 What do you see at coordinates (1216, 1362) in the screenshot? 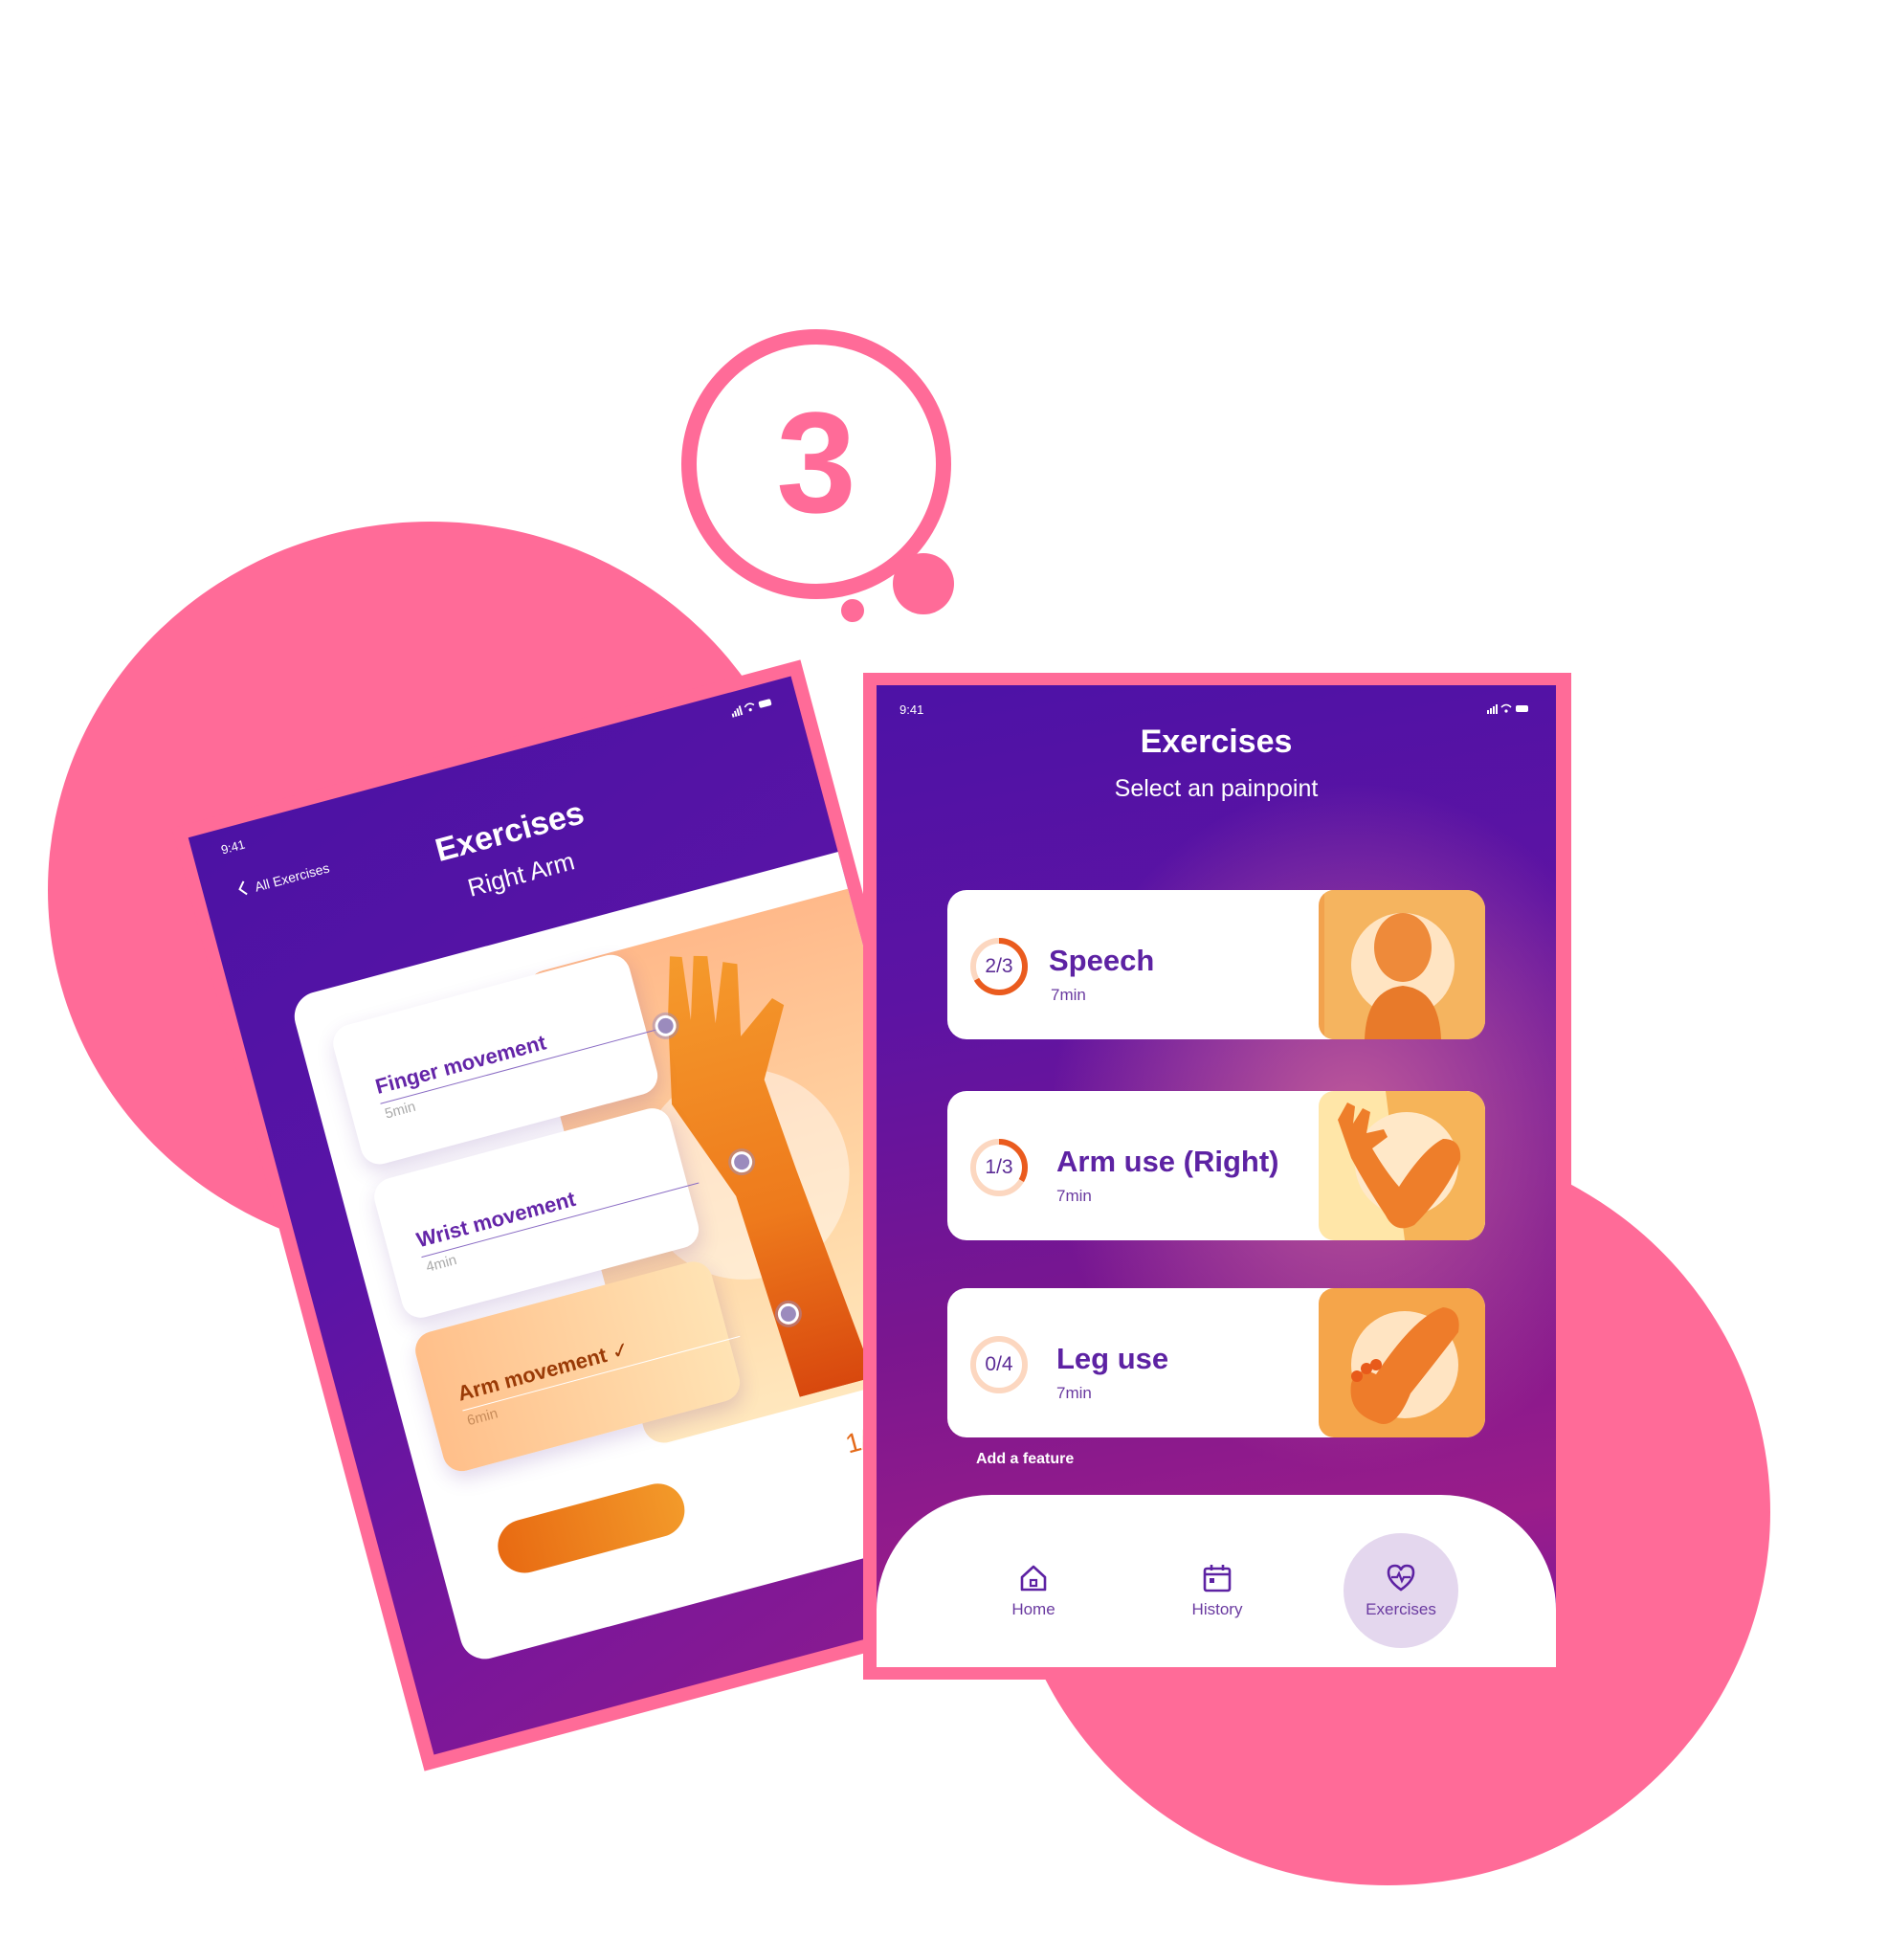
I see `painpoint-card-leg: 0/4 Leg use 7min` at bounding box center [1216, 1362].